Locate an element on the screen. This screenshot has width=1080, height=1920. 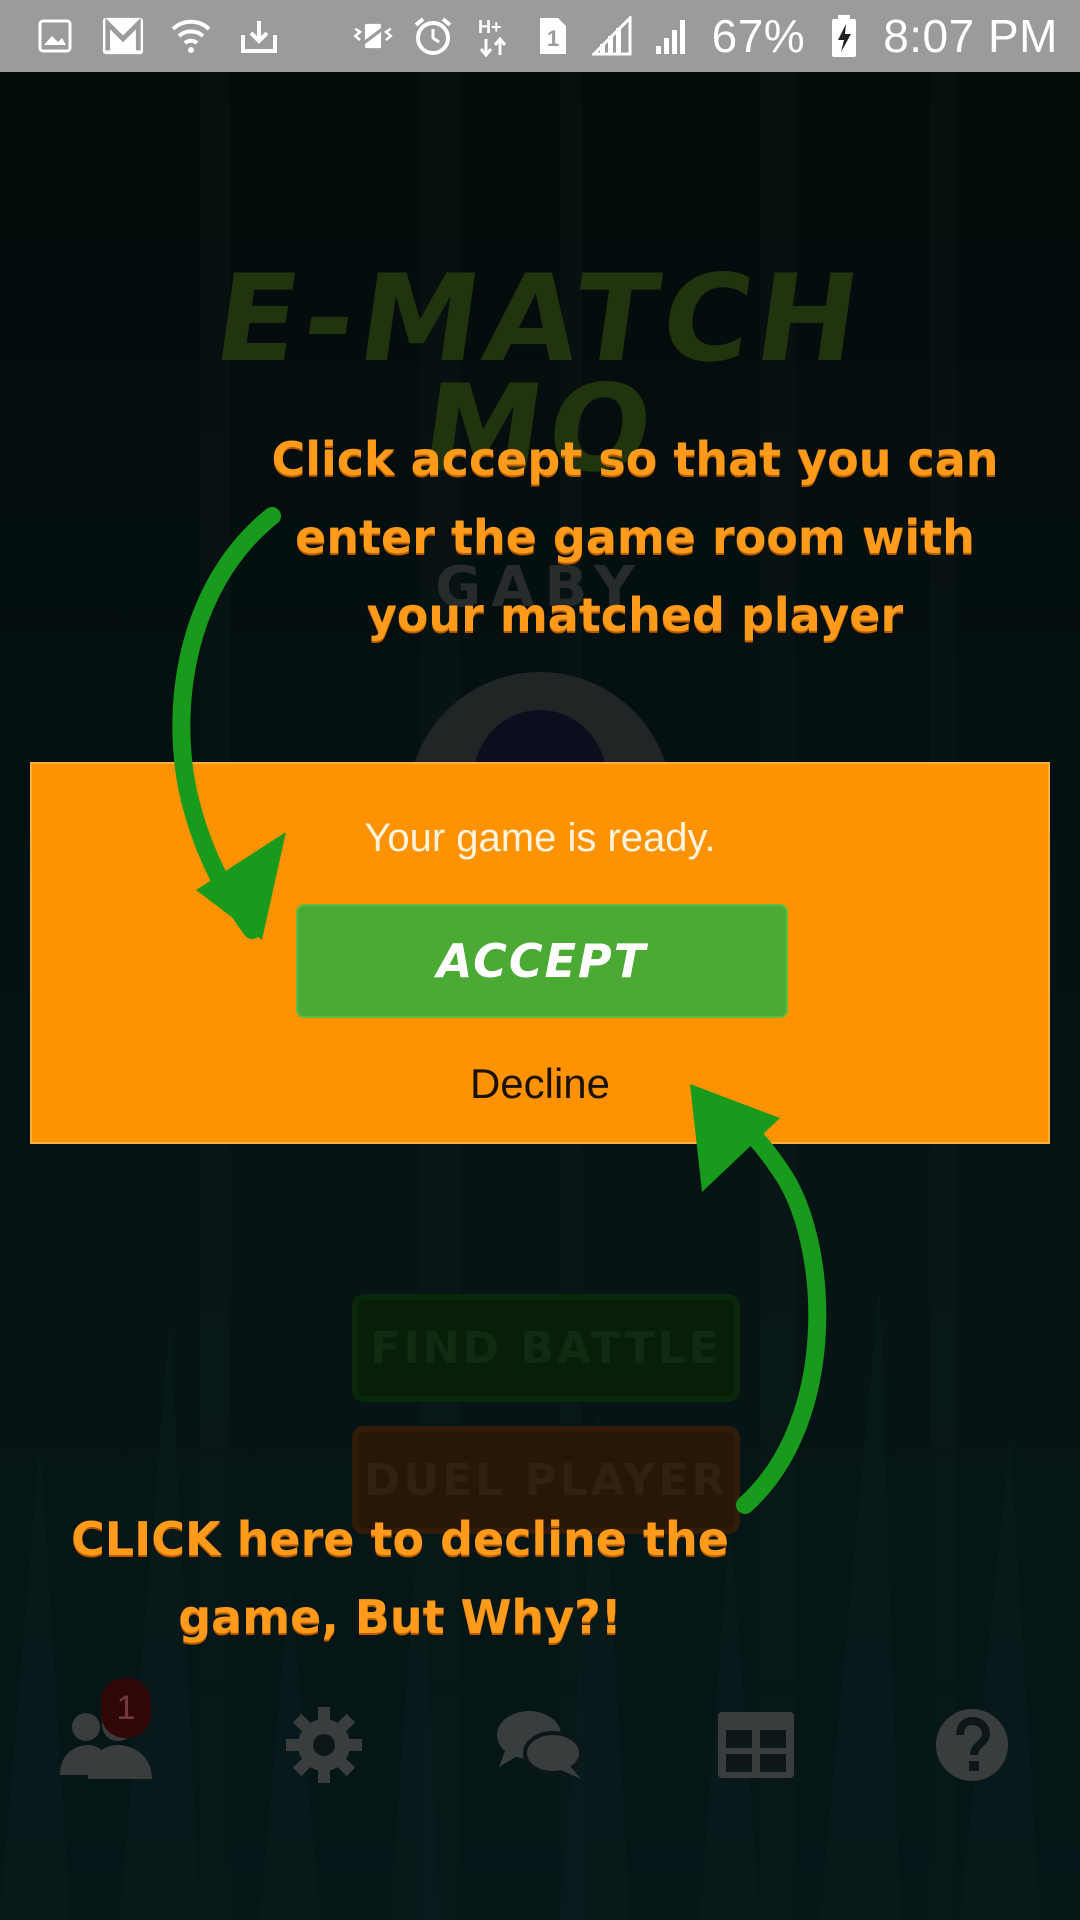
battery-charging-icon is located at coordinates (844, 36).